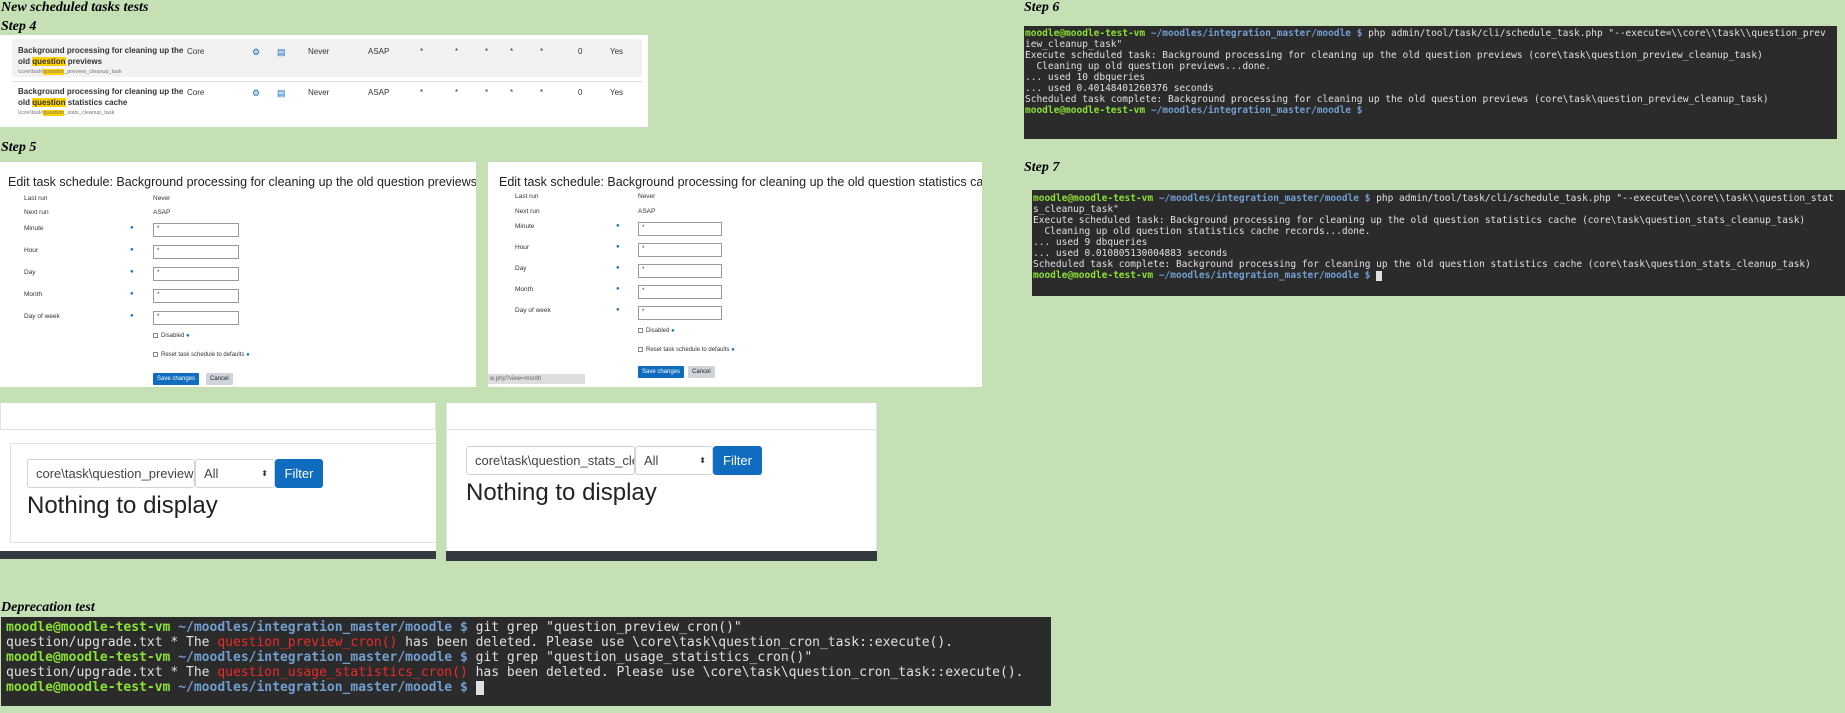 The width and height of the screenshot is (1845, 713). Describe the element at coordinates (647, 196) in the screenshot. I see `last-run-value: Never` at that location.